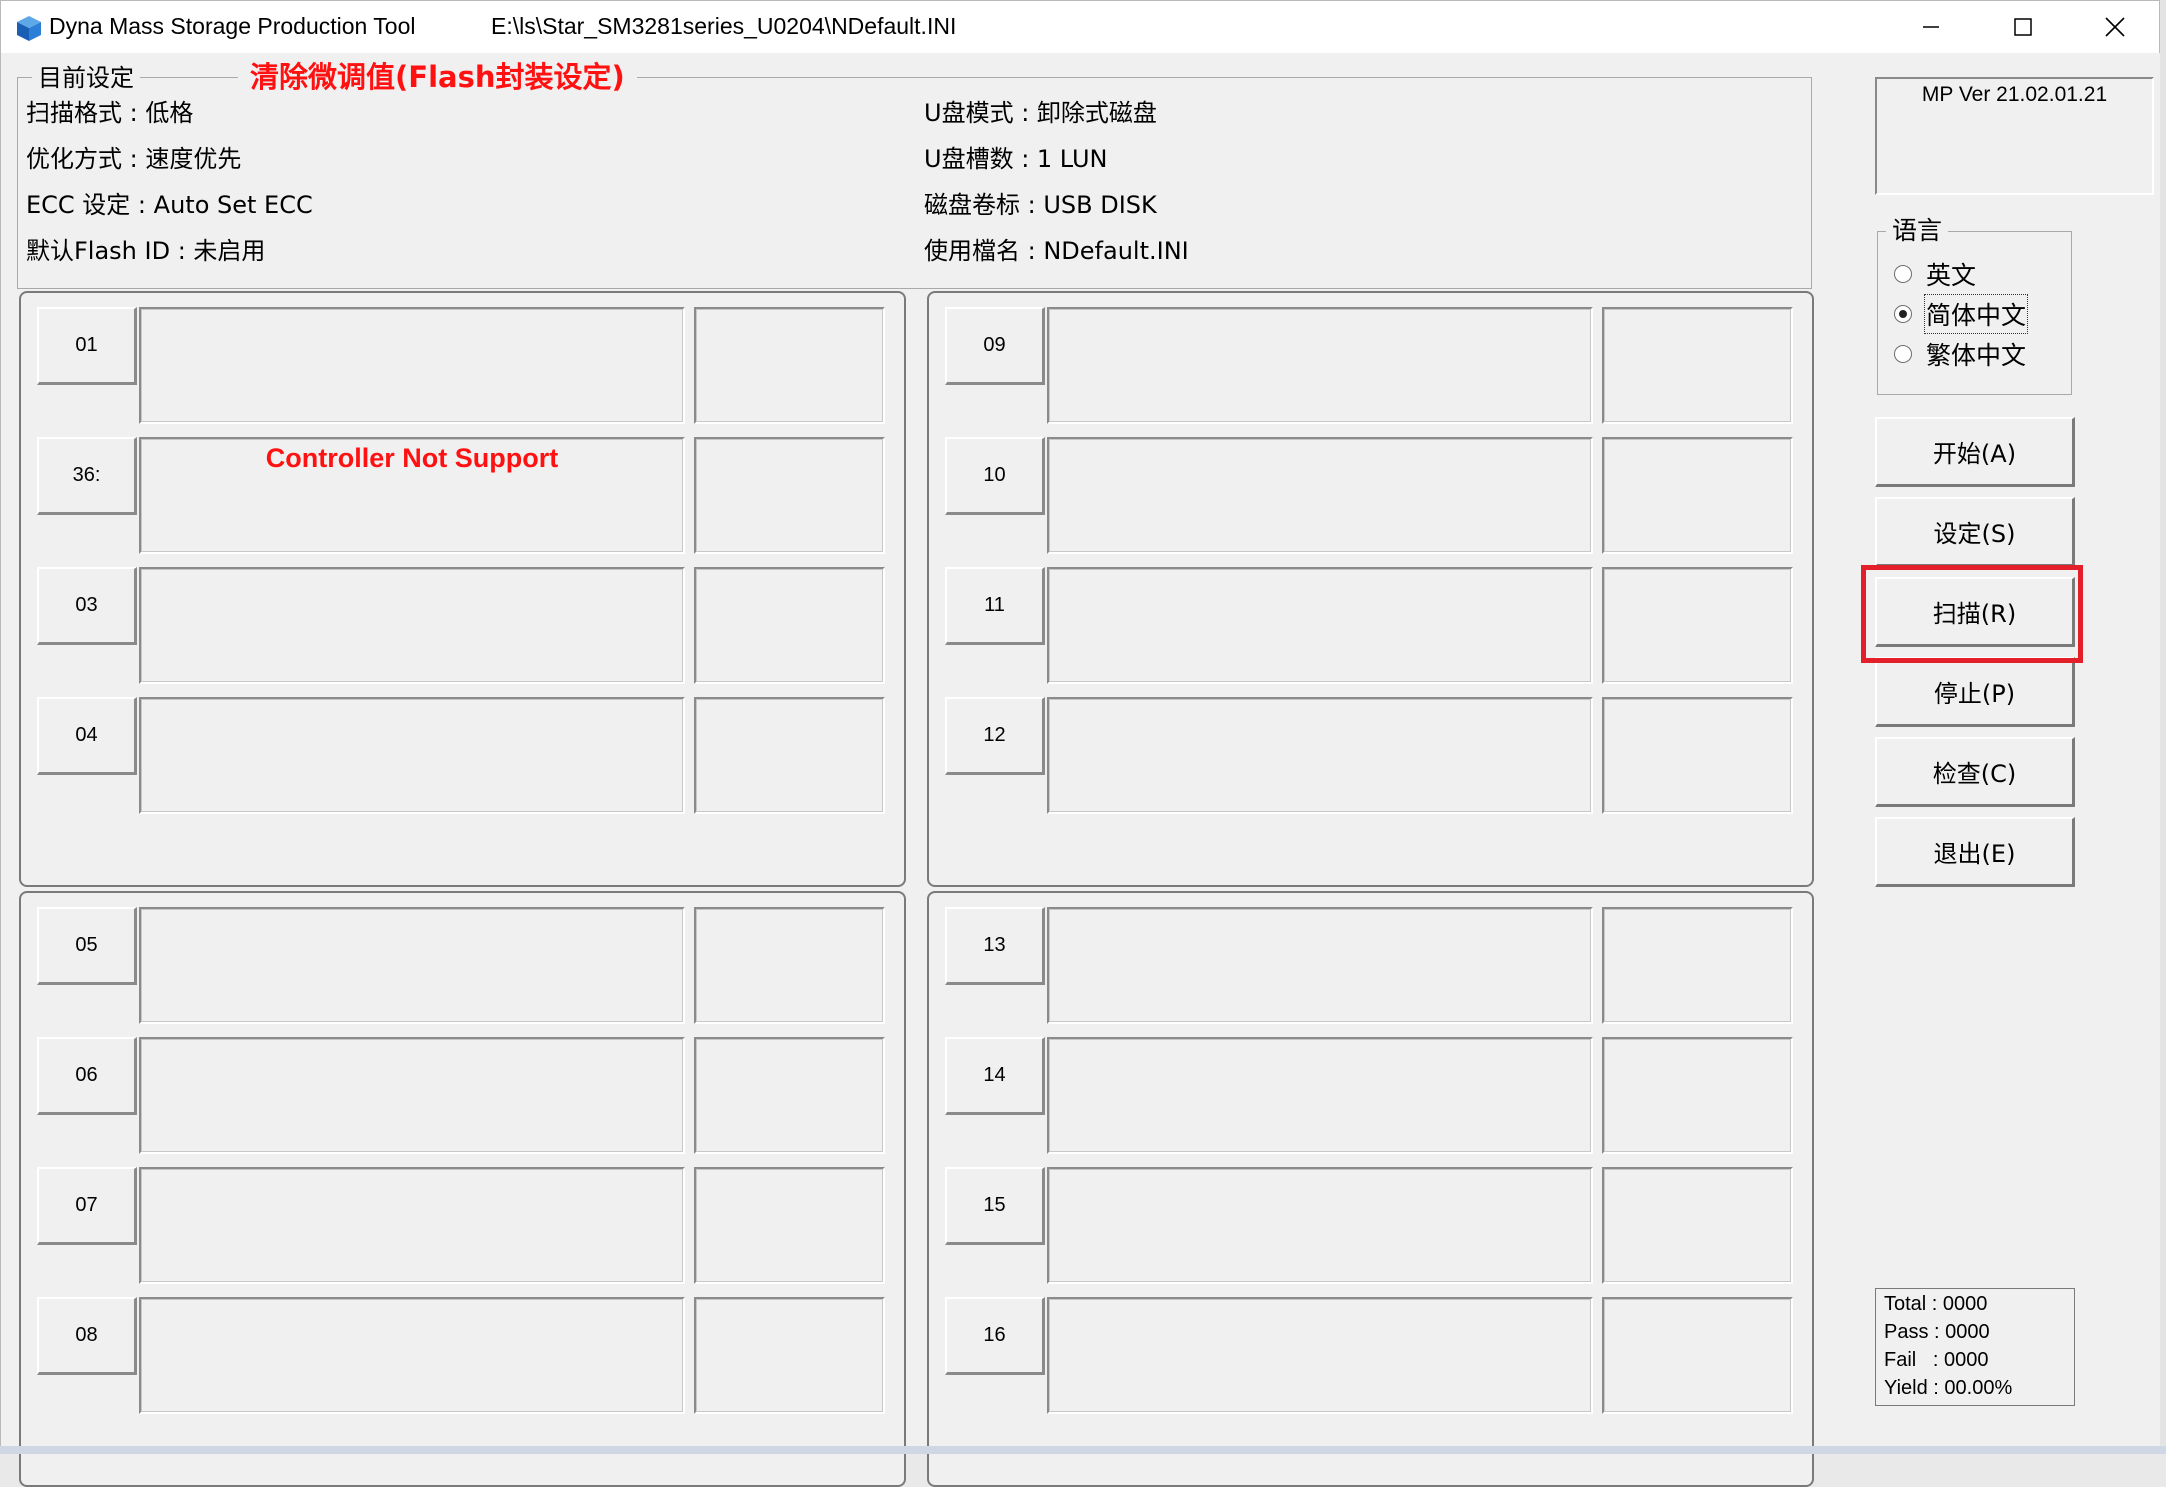  Describe the element at coordinates (1975, 852) in the screenshot. I see `exit-button: 退出(E)` at that location.